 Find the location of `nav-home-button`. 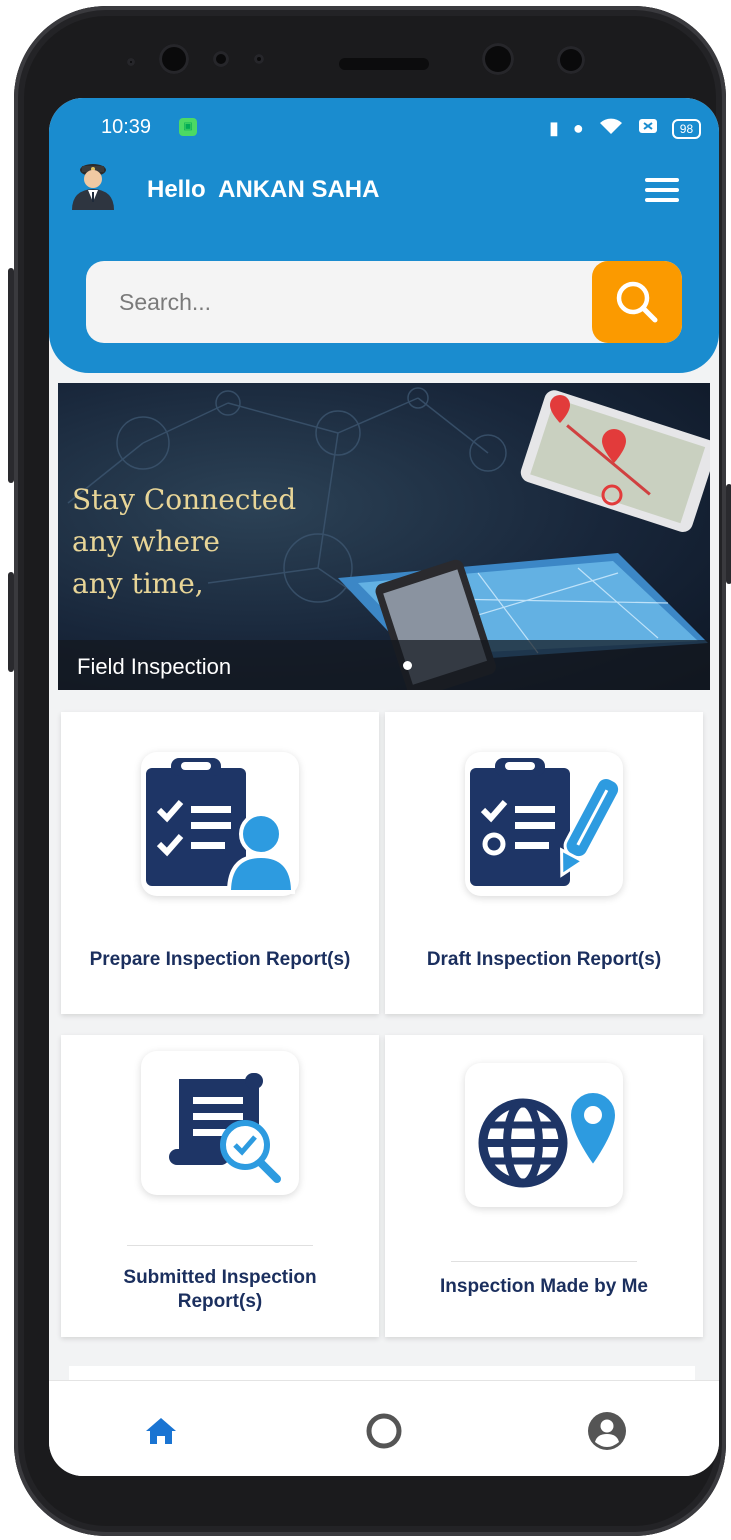

nav-home-button is located at coordinates (161, 1431).